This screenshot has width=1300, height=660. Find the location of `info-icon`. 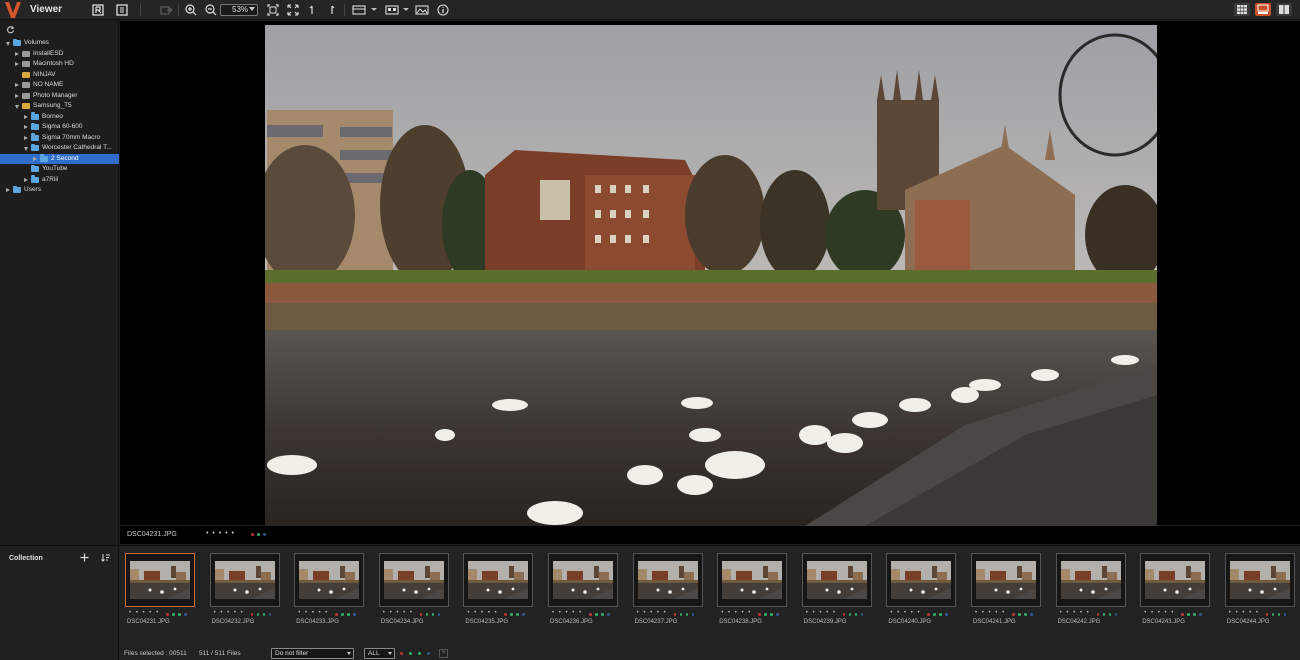

info-icon is located at coordinates (443, 10).